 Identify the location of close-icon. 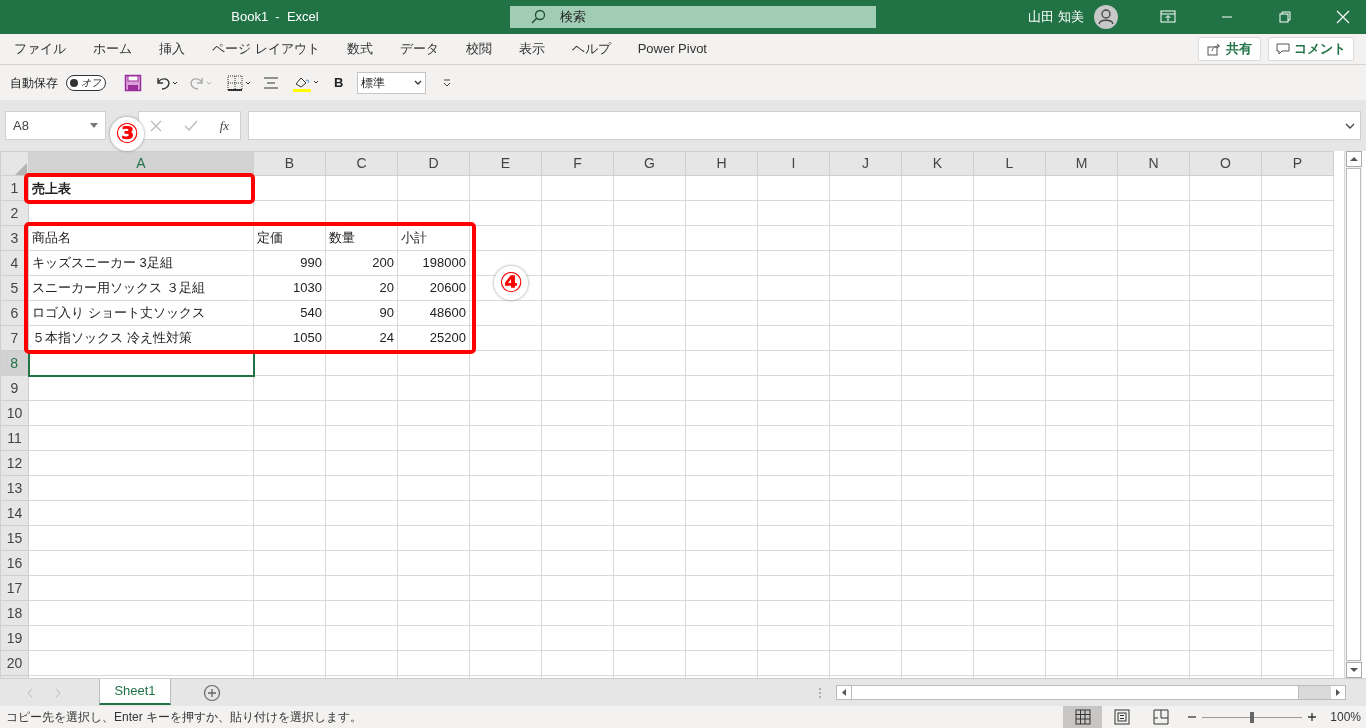
(1343, 17).